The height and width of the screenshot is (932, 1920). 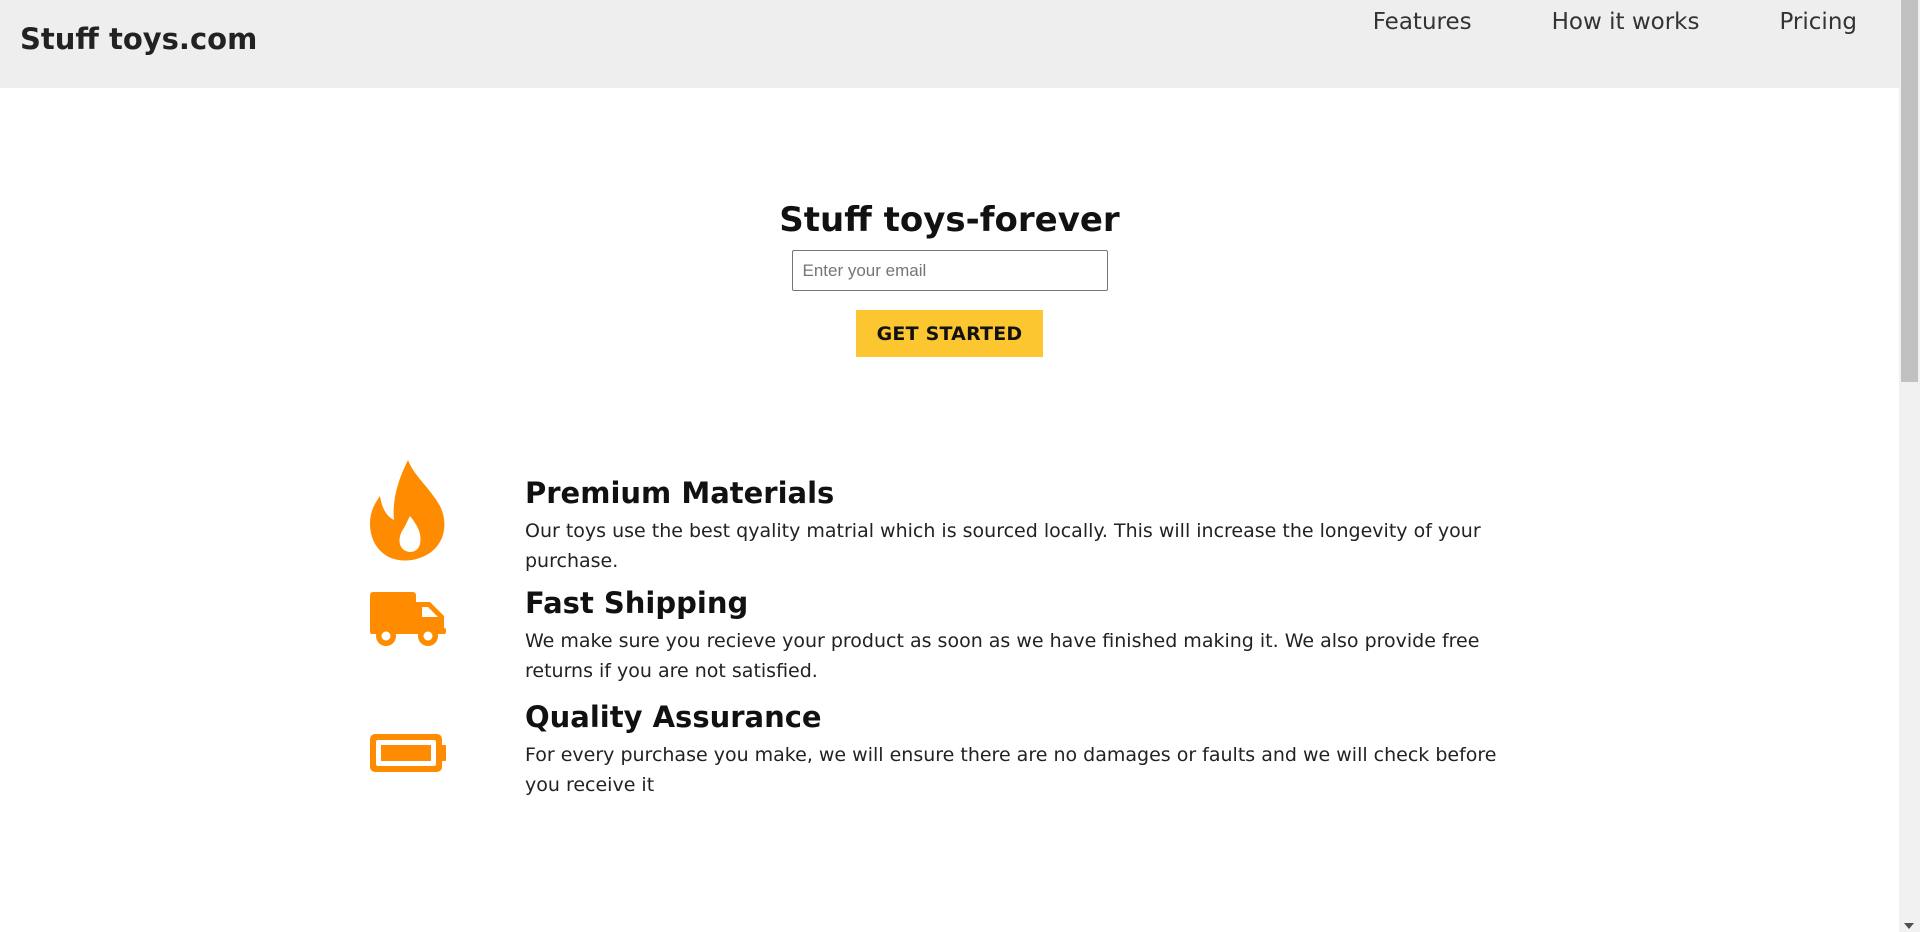 I want to click on battery-full-icon, so click(x=408, y=760).